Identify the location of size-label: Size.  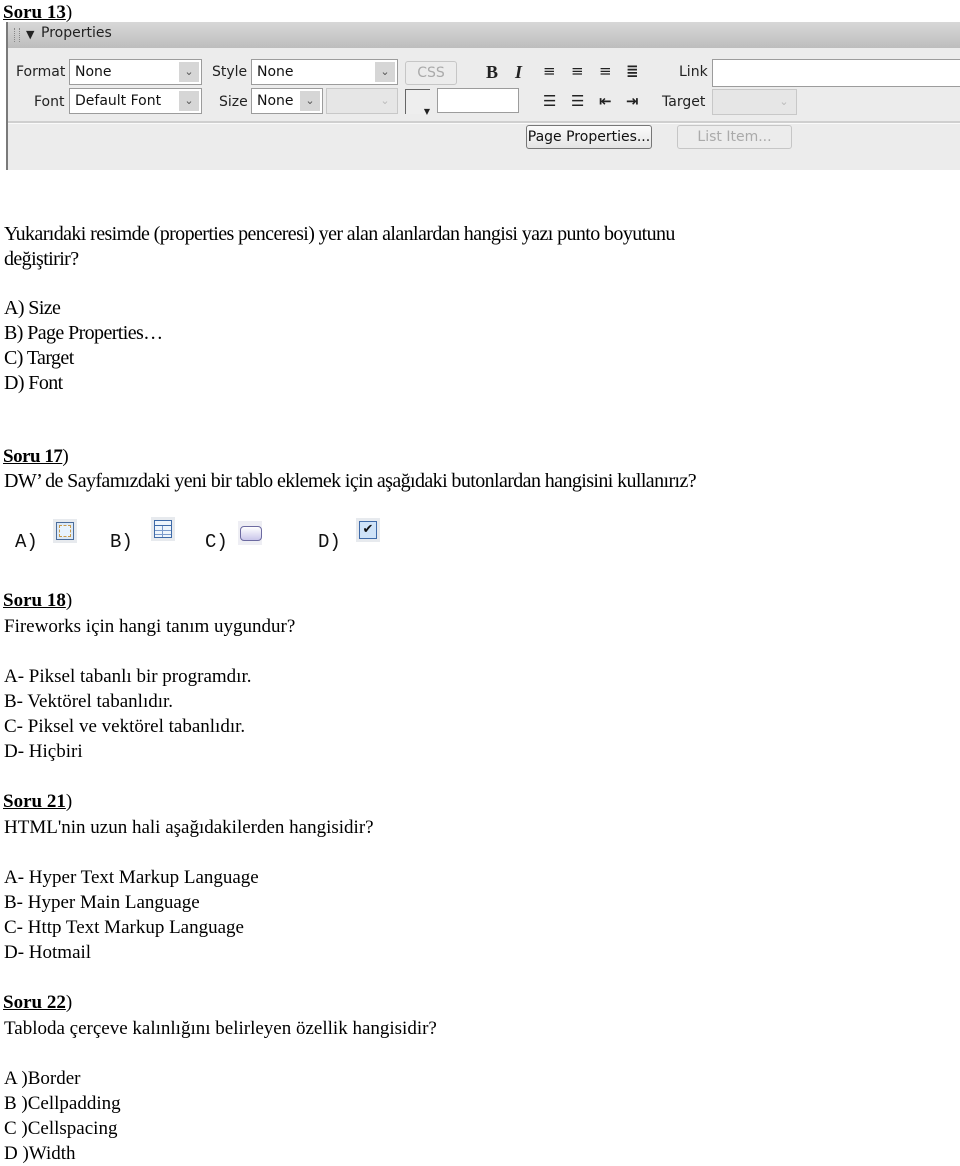
(233, 102).